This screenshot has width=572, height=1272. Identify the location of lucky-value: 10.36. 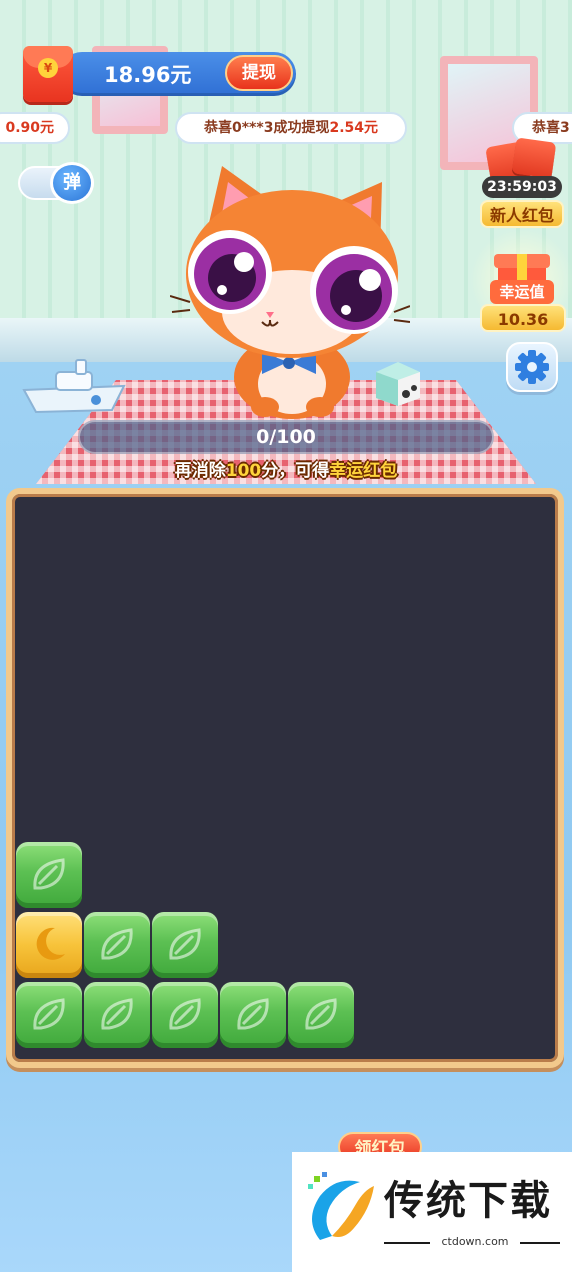
(523, 318).